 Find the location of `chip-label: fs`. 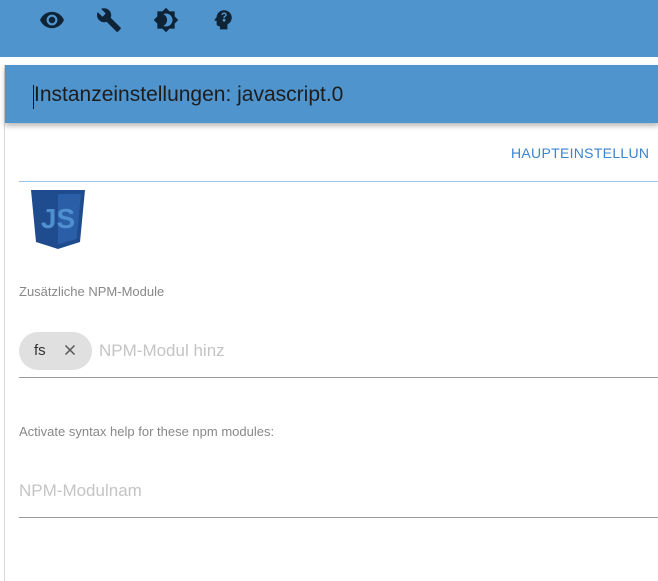

chip-label: fs is located at coordinates (40, 350).